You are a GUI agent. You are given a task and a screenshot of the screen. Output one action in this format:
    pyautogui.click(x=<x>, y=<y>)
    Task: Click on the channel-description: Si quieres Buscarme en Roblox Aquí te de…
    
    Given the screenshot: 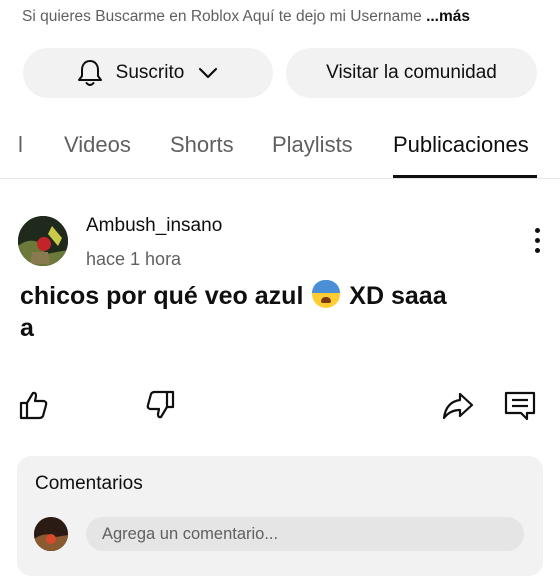 What is the action you would take?
    pyautogui.click(x=282, y=17)
    